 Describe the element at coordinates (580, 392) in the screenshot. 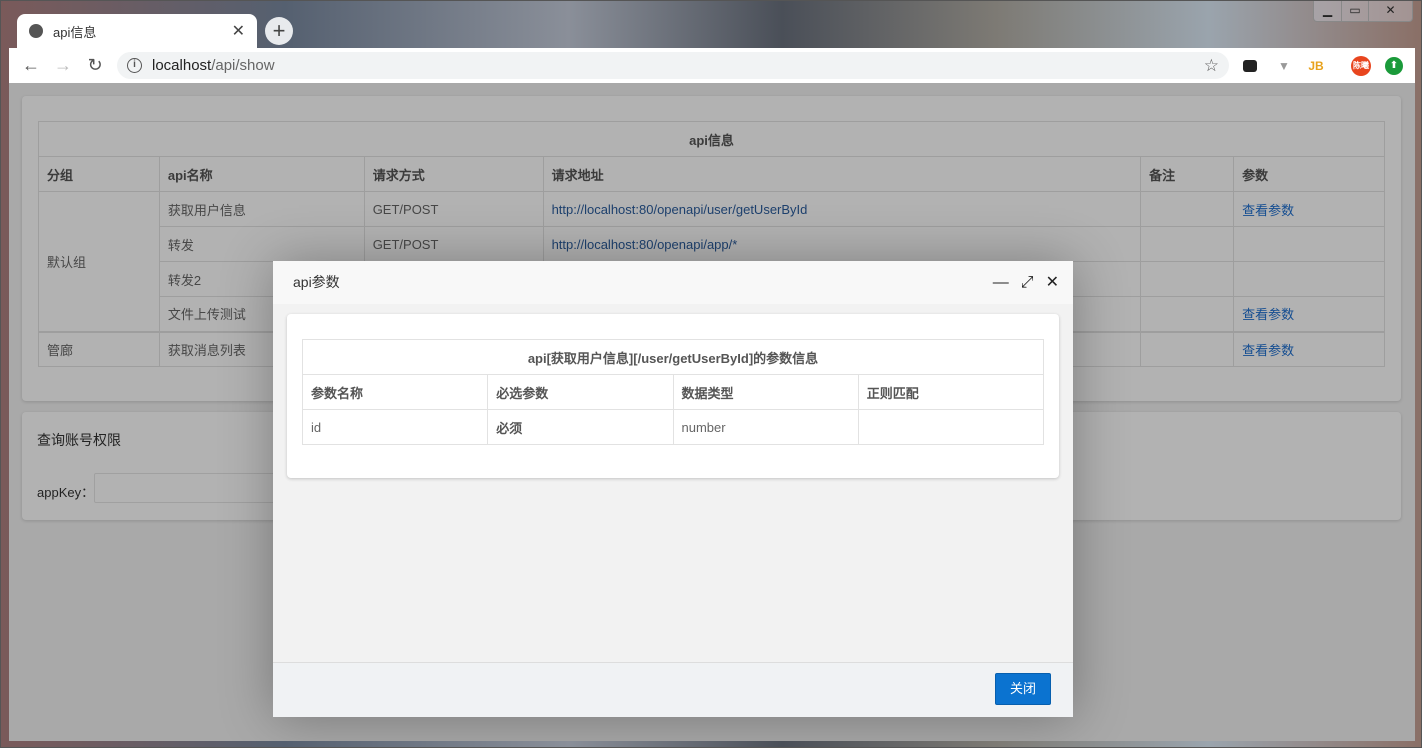

I see `column-header: 必选参数` at that location.